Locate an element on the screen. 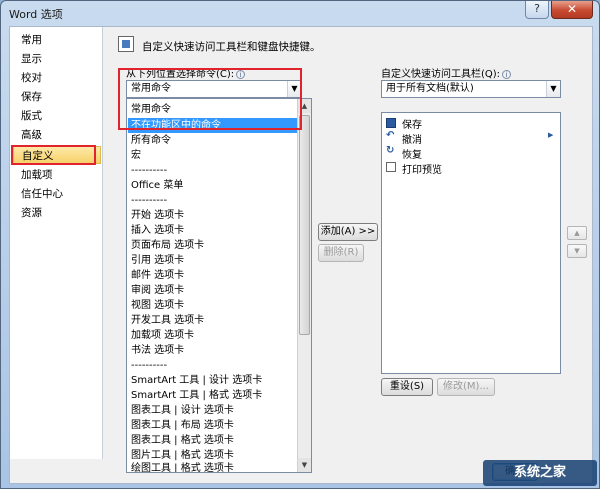 The image size is (600, 489). qat-item-label: 保存 is located at coordinates (412, 125).